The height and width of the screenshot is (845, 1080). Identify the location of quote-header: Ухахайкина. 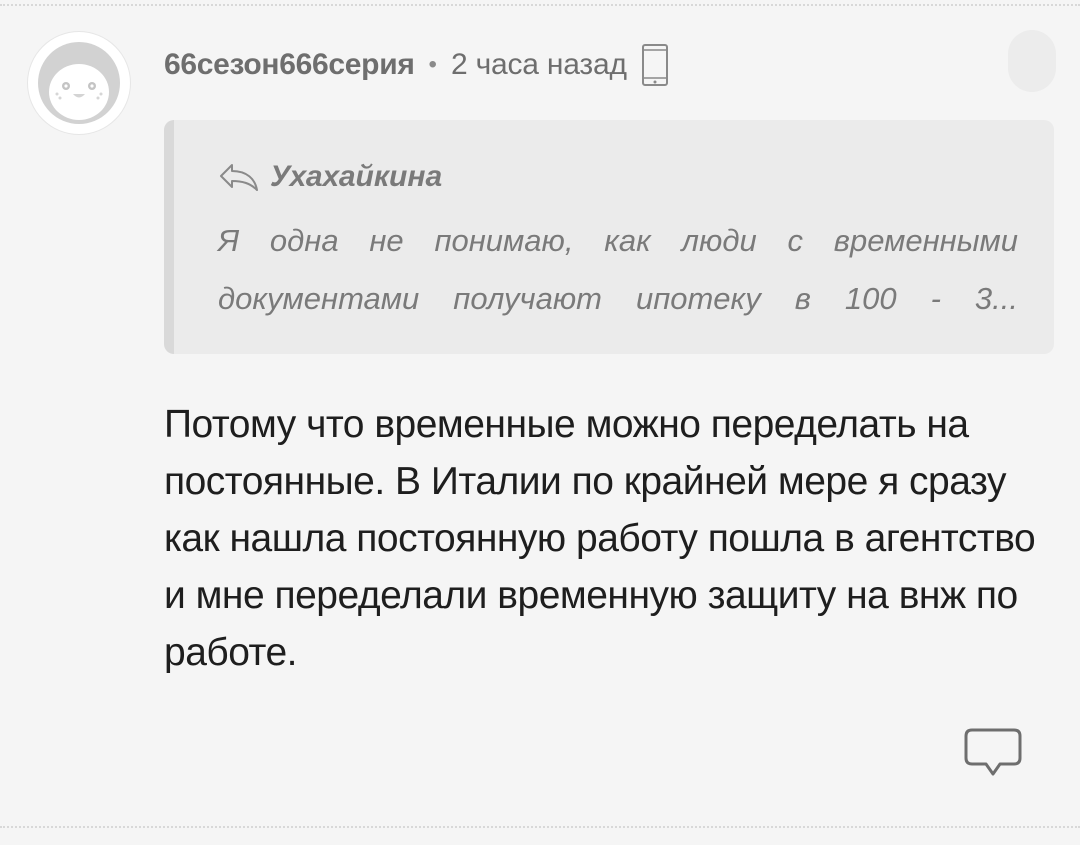
(330, 177).